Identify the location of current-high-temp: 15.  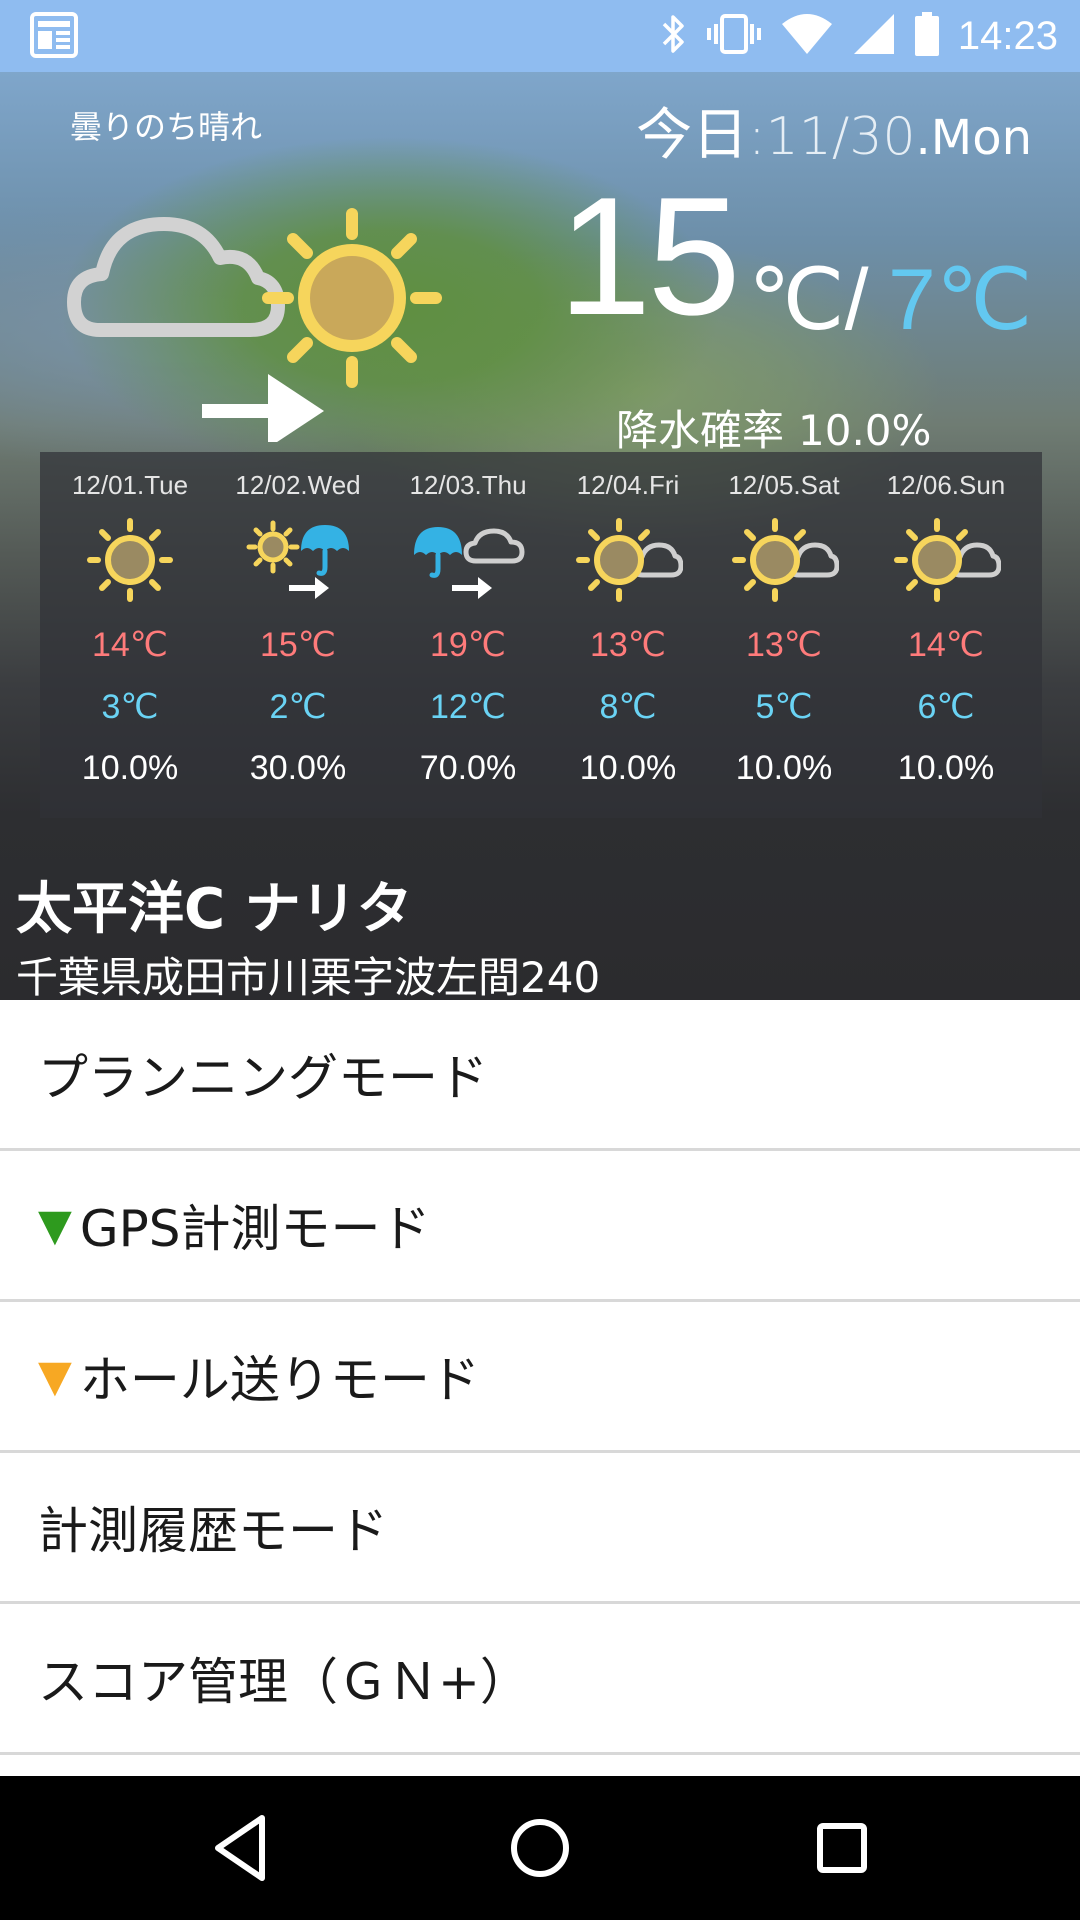
(649, 256).